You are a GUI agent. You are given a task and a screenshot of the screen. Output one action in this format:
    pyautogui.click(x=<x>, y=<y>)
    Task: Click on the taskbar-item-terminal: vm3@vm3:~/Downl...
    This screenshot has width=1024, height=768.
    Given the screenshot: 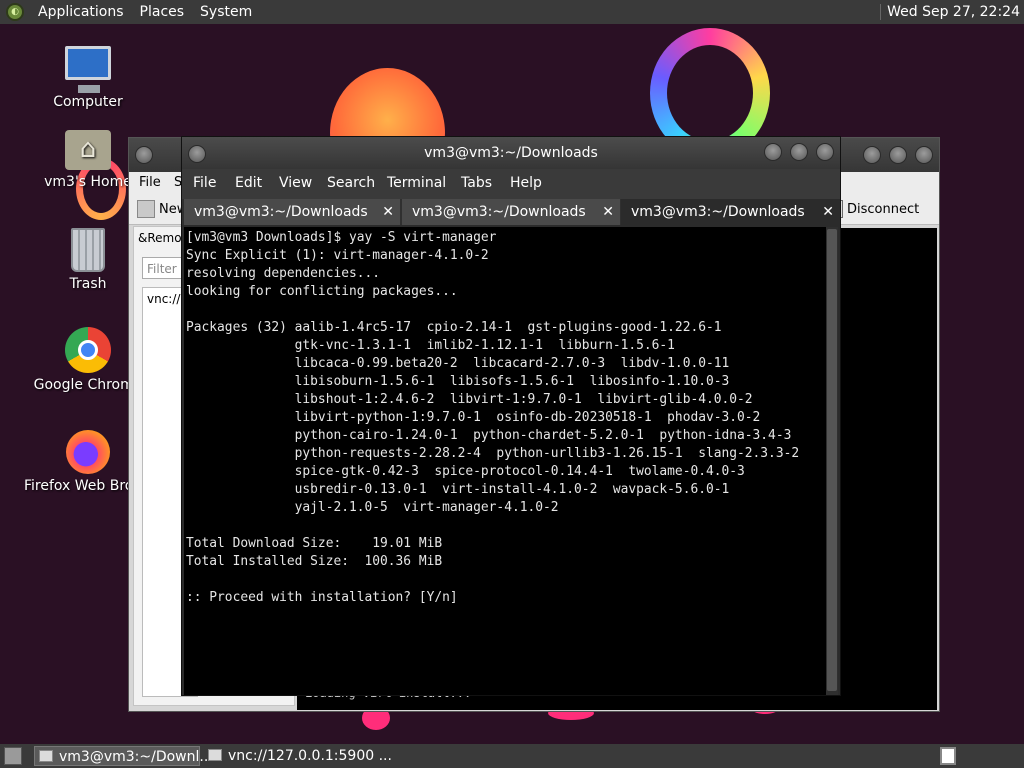 What is the action you would take?
    pyautogui.click(x=123, y=756)
    